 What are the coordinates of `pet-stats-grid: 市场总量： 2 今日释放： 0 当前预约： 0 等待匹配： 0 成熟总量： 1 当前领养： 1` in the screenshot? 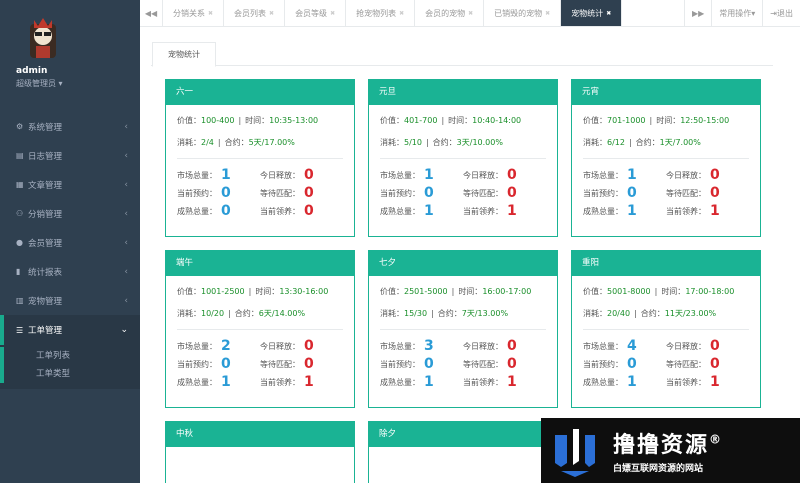 It's located at (245, 364).